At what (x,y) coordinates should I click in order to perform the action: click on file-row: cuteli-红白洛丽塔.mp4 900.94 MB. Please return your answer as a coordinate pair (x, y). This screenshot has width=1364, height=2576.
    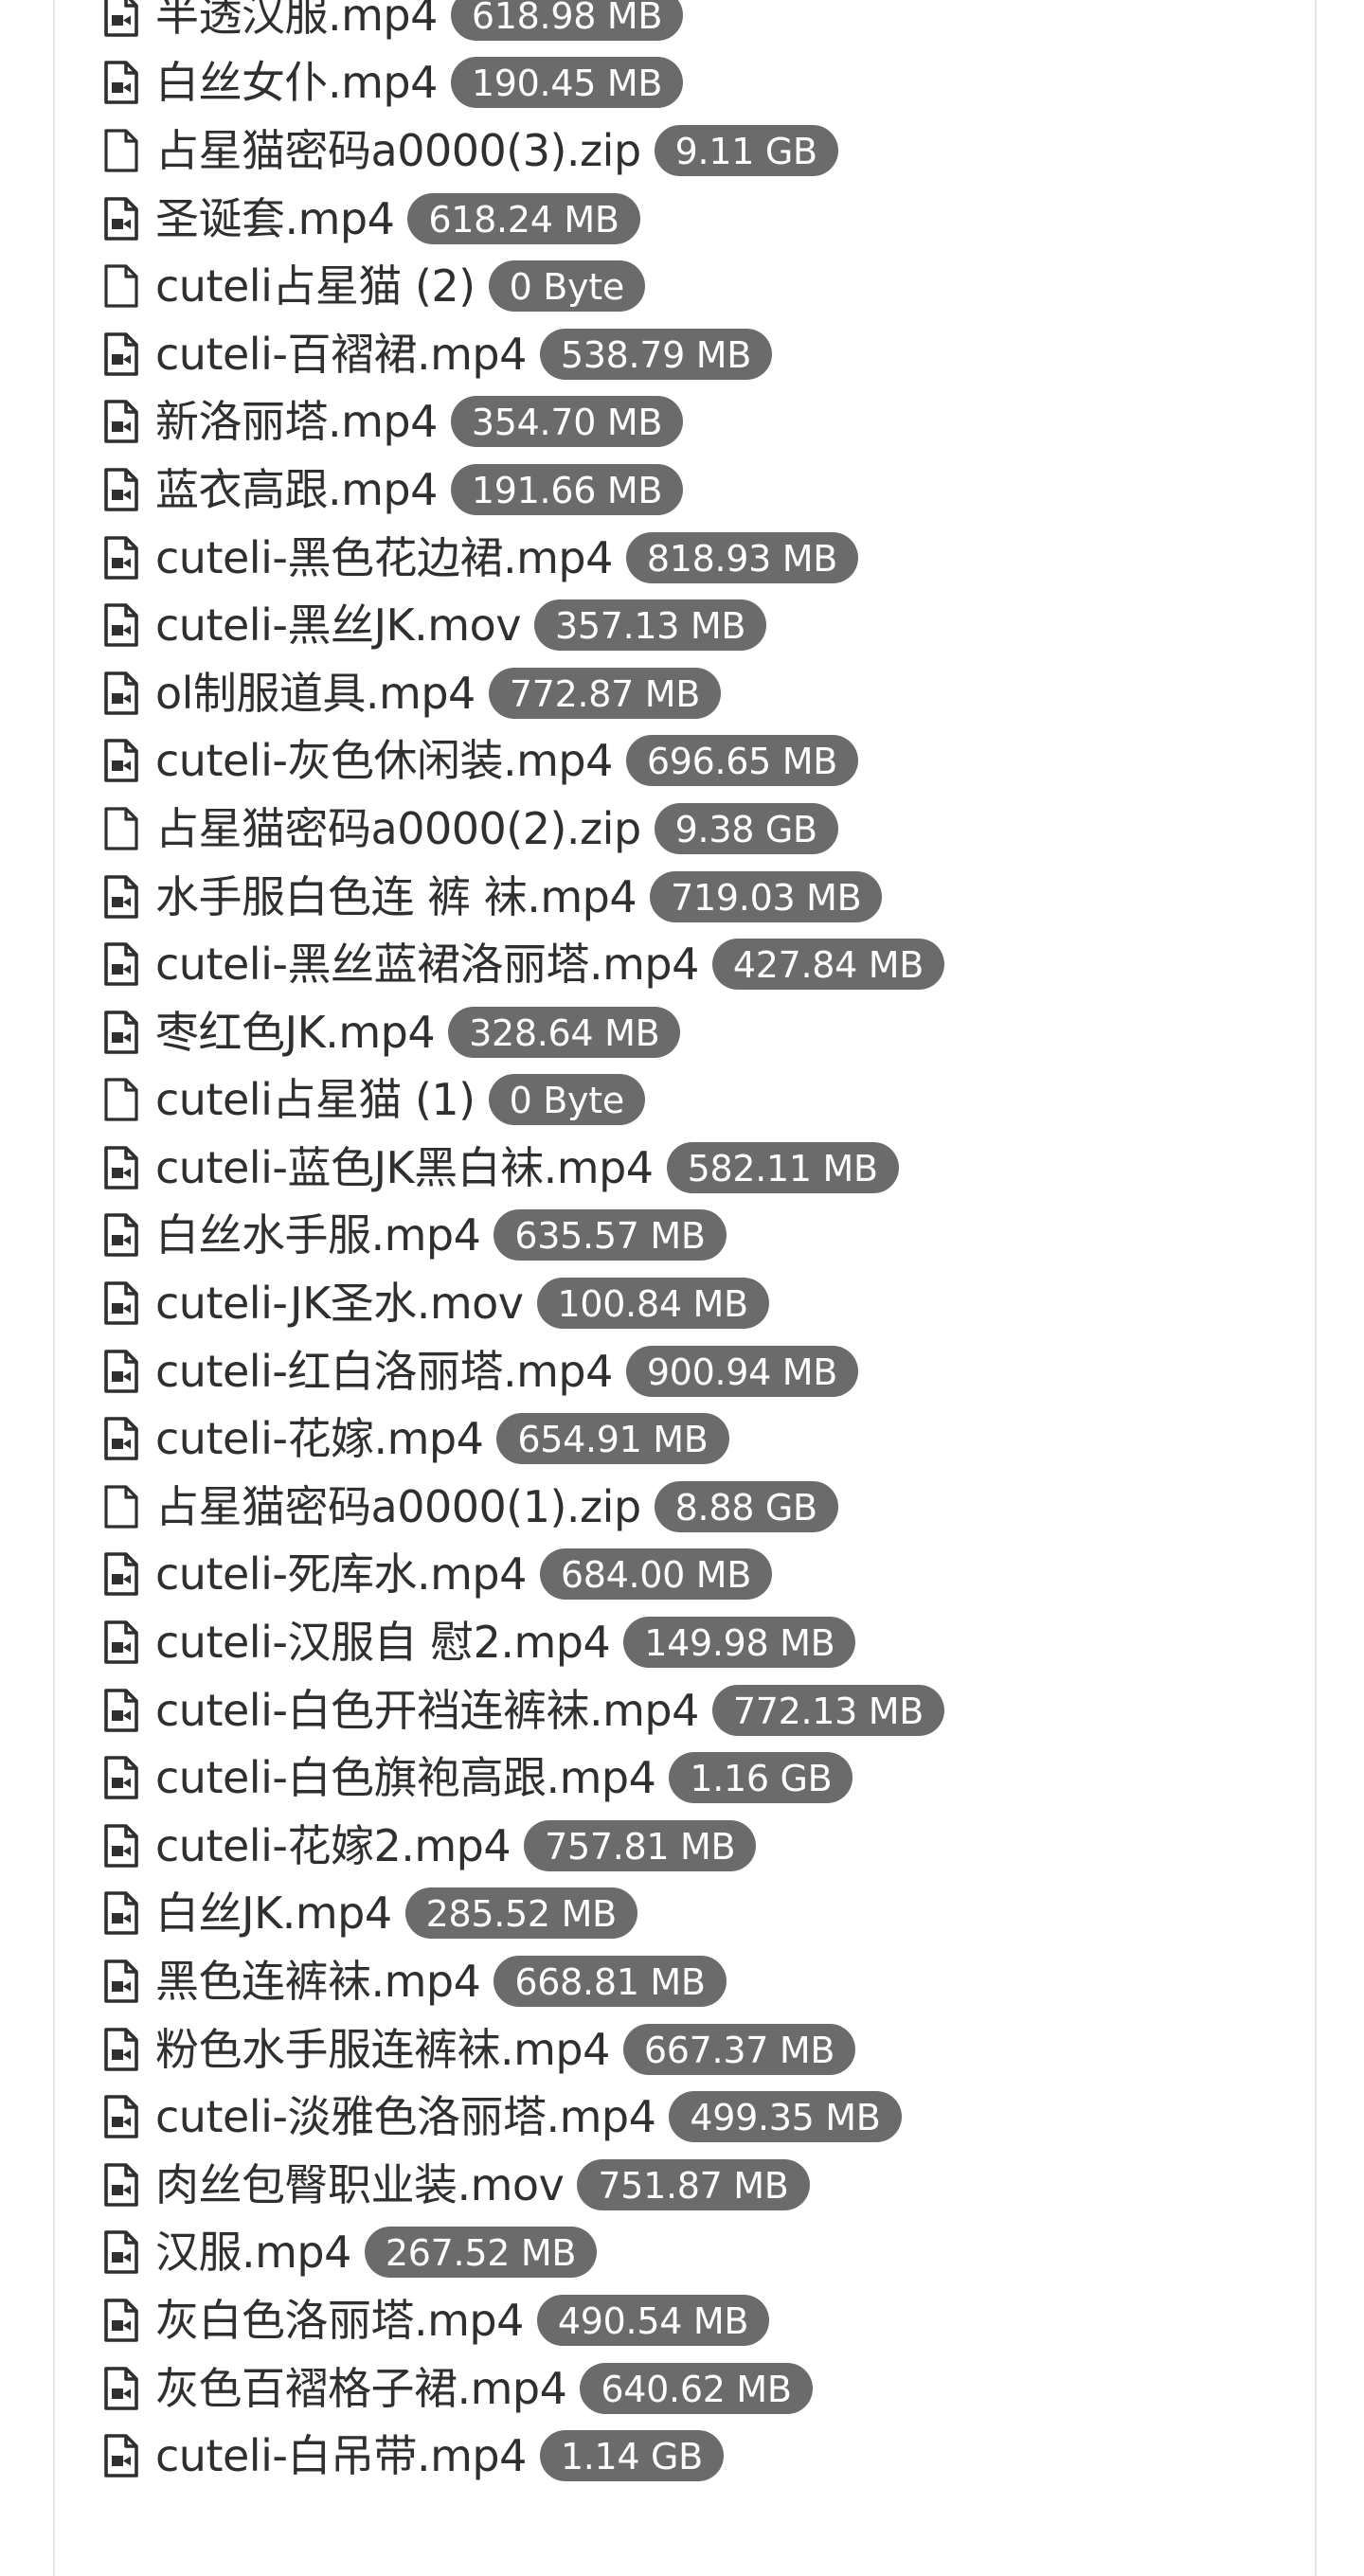
    Looking at the image, I should click on (705, 1371).